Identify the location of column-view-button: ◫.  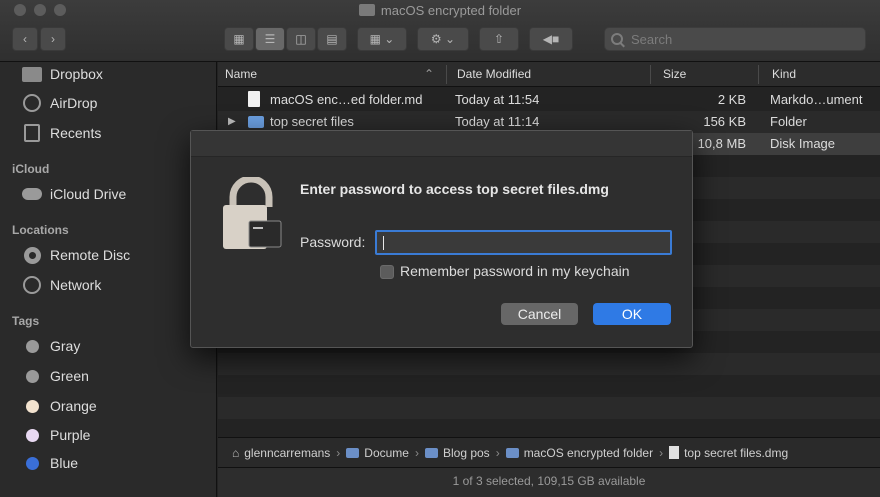
(301, 39).